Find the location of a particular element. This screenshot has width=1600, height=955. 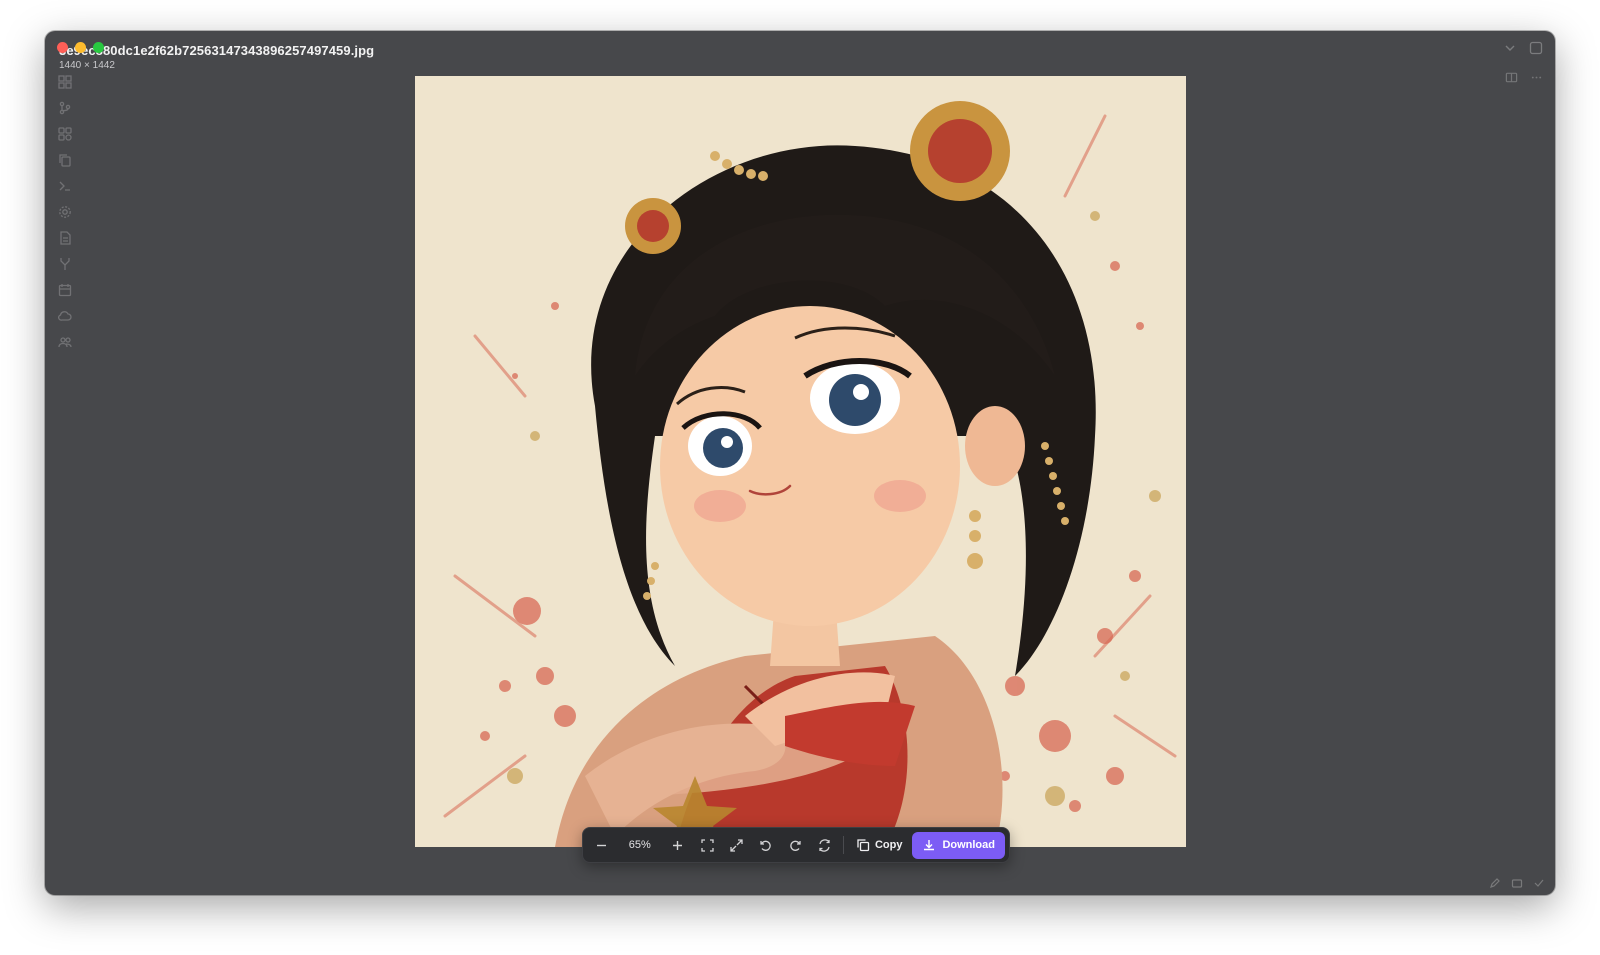

split-view-icon is located at coordinates (1511, 80).